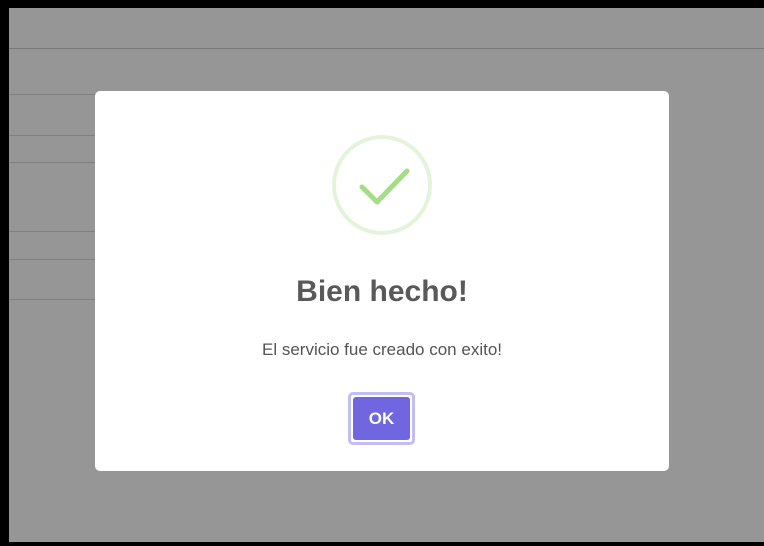  I want to click on background-header, so click(386, 28).